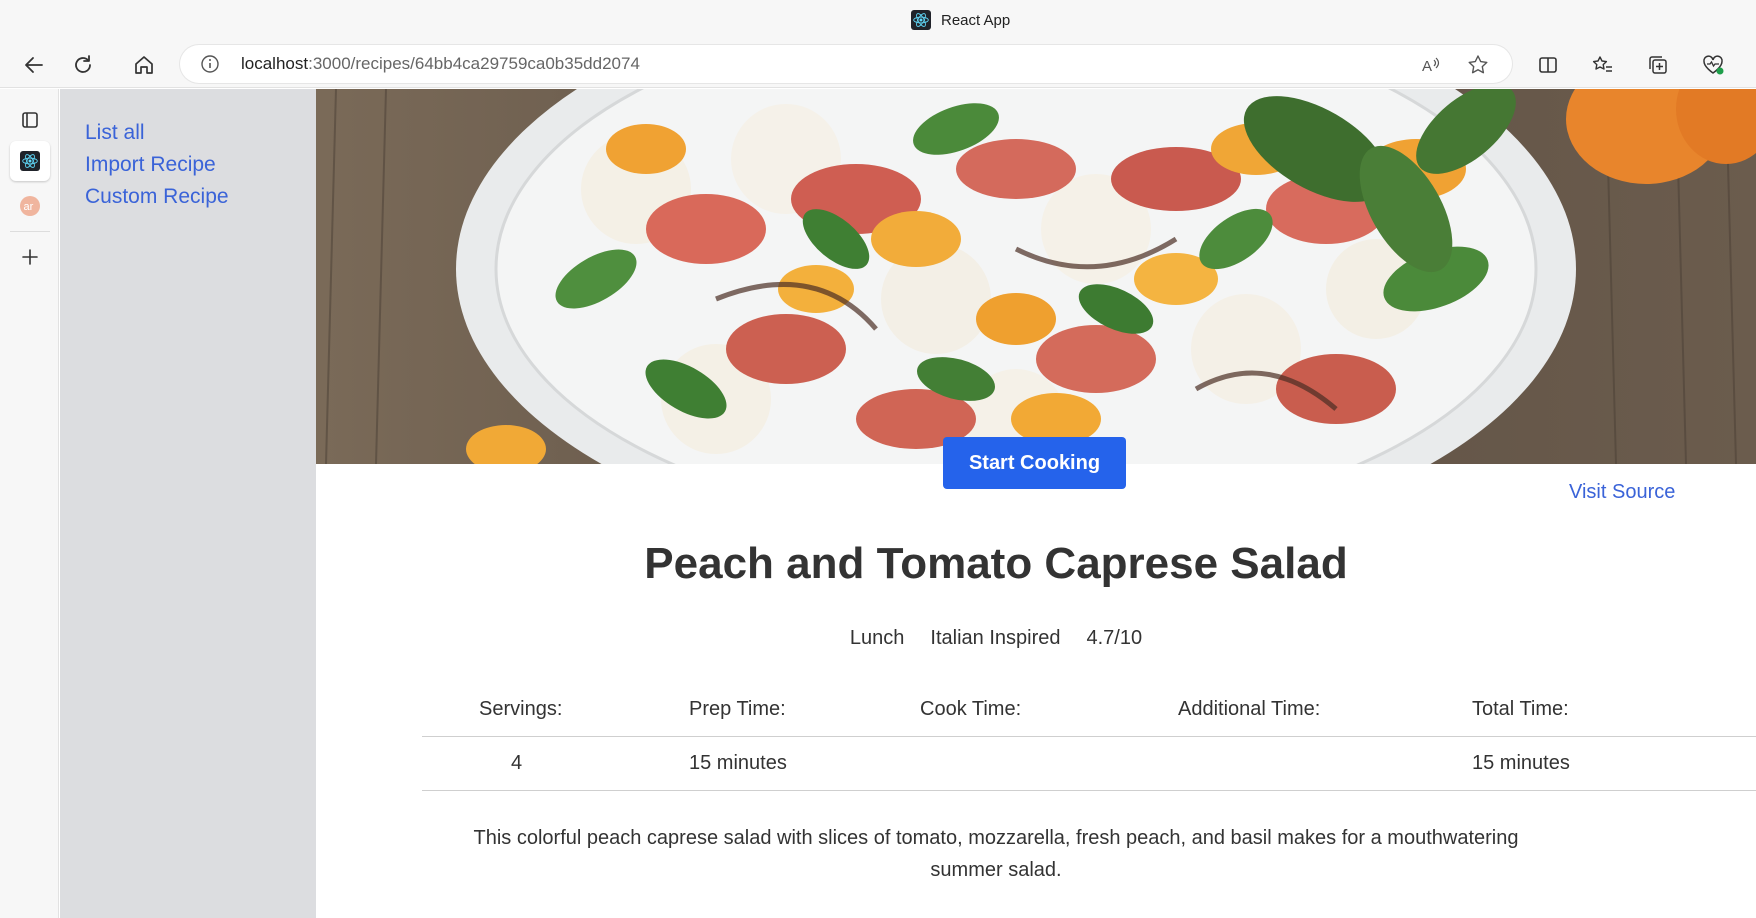 This screenshot has height=918, width=1756. Describe the element at coordinates (1658, 65) in the screenshot. I see `collections-icon` at that location.